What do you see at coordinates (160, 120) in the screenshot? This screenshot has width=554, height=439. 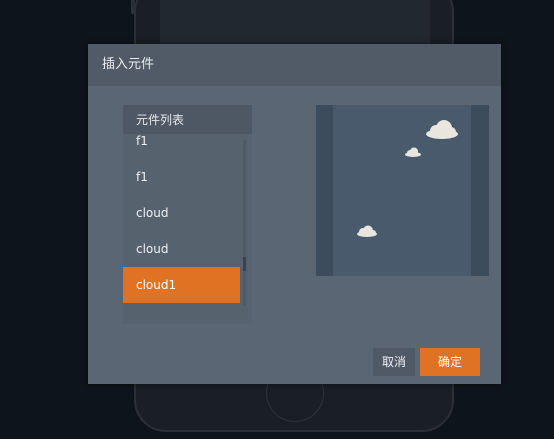 I see `component-list-header-label: 元件列表` at bounding box center [160, 120].